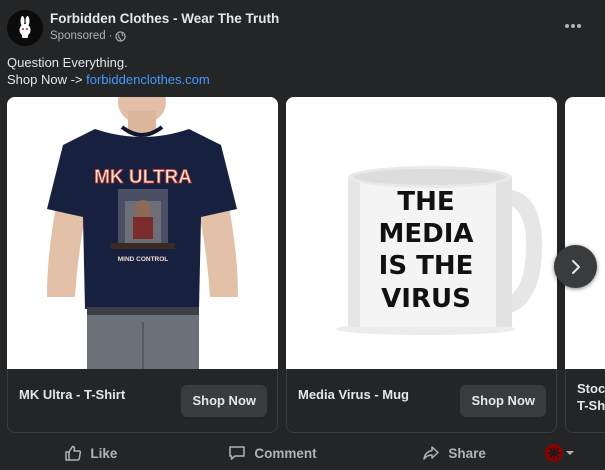 This screenshot has height=470, width=605. I want to click on ellipsis-icon, so click(573, 26).